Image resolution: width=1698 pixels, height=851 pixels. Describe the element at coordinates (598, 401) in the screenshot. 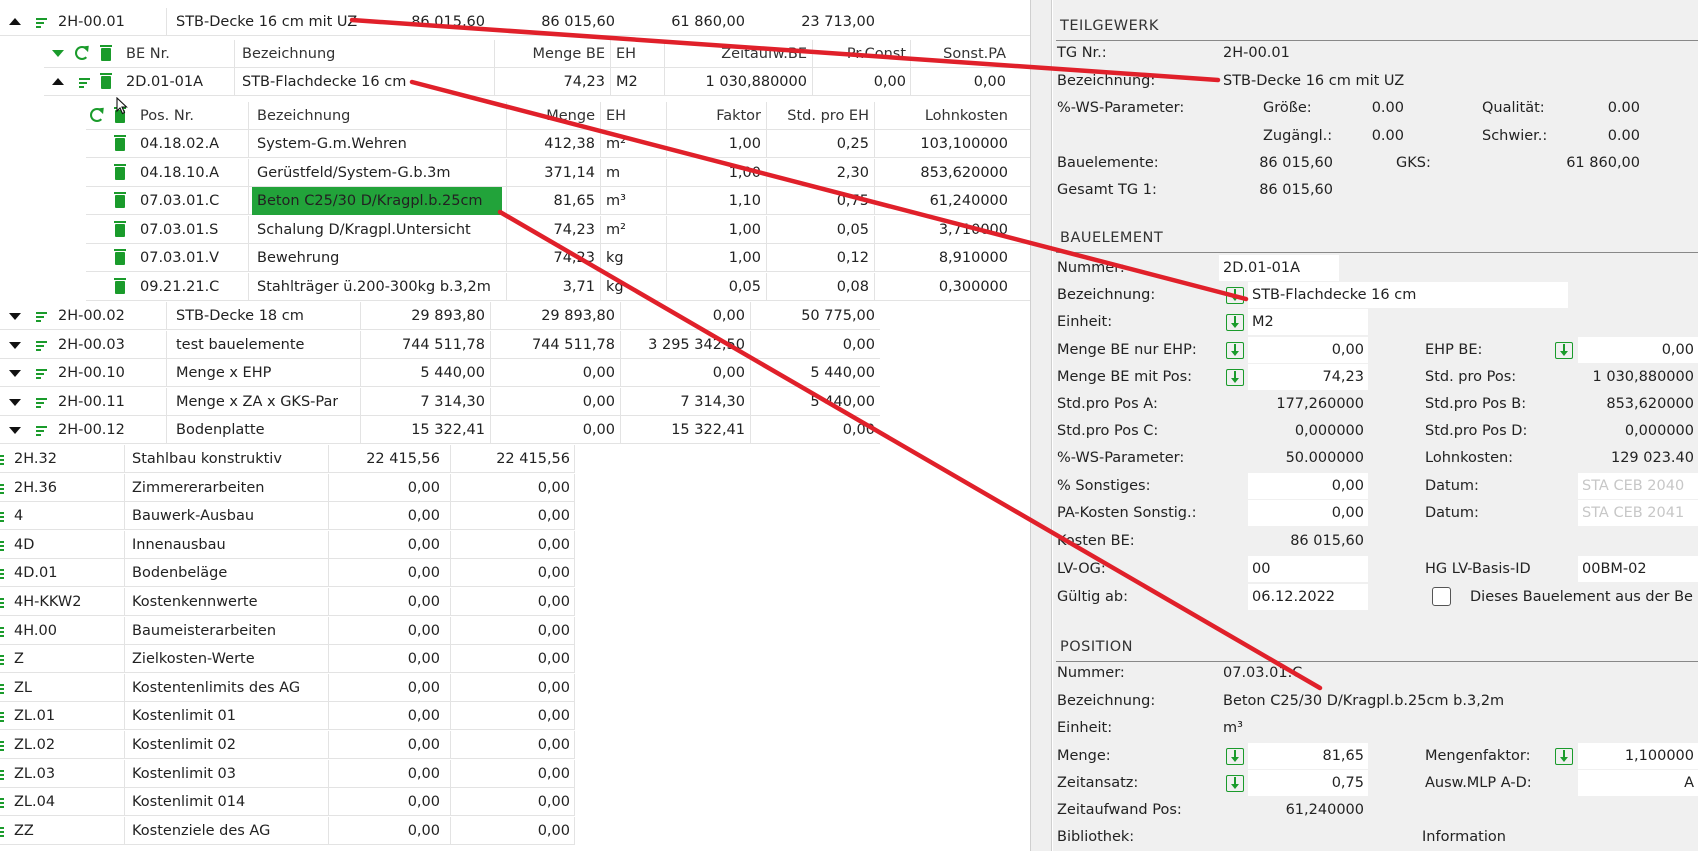

I see `tg-value-2: 0,00` at that location.